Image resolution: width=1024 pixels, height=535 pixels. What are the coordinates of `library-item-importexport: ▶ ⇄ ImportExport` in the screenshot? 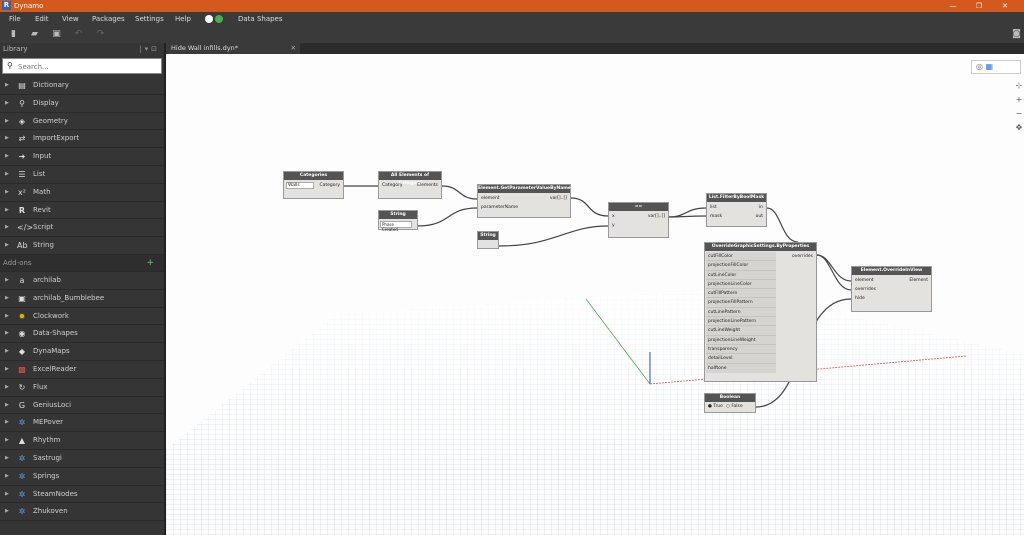 It's located at (82, 139).